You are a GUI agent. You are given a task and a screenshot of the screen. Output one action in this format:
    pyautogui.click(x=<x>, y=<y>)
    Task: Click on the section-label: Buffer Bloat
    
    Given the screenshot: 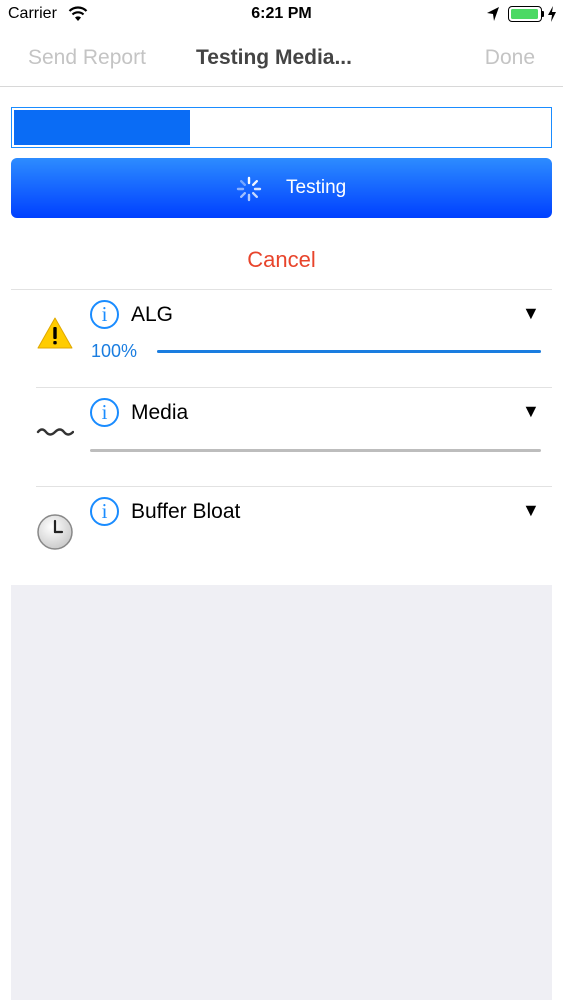 What is the action you would take?
    pyautogui.click(x=186, y=511)
    